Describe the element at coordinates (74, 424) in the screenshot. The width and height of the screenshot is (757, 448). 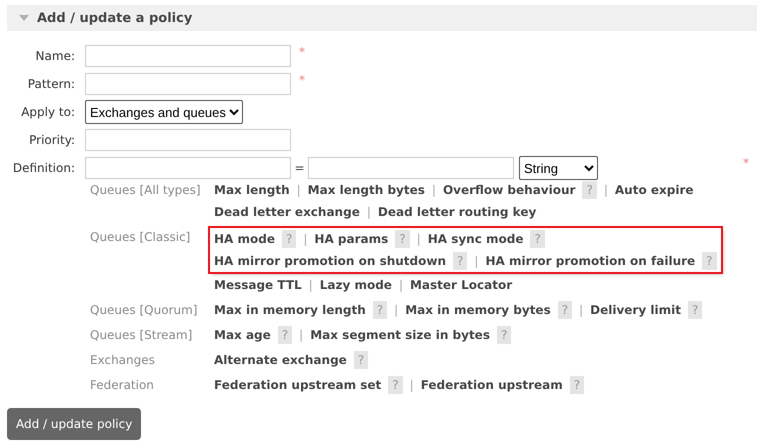
I see `add-policy-button: Add / update policy` at that location.